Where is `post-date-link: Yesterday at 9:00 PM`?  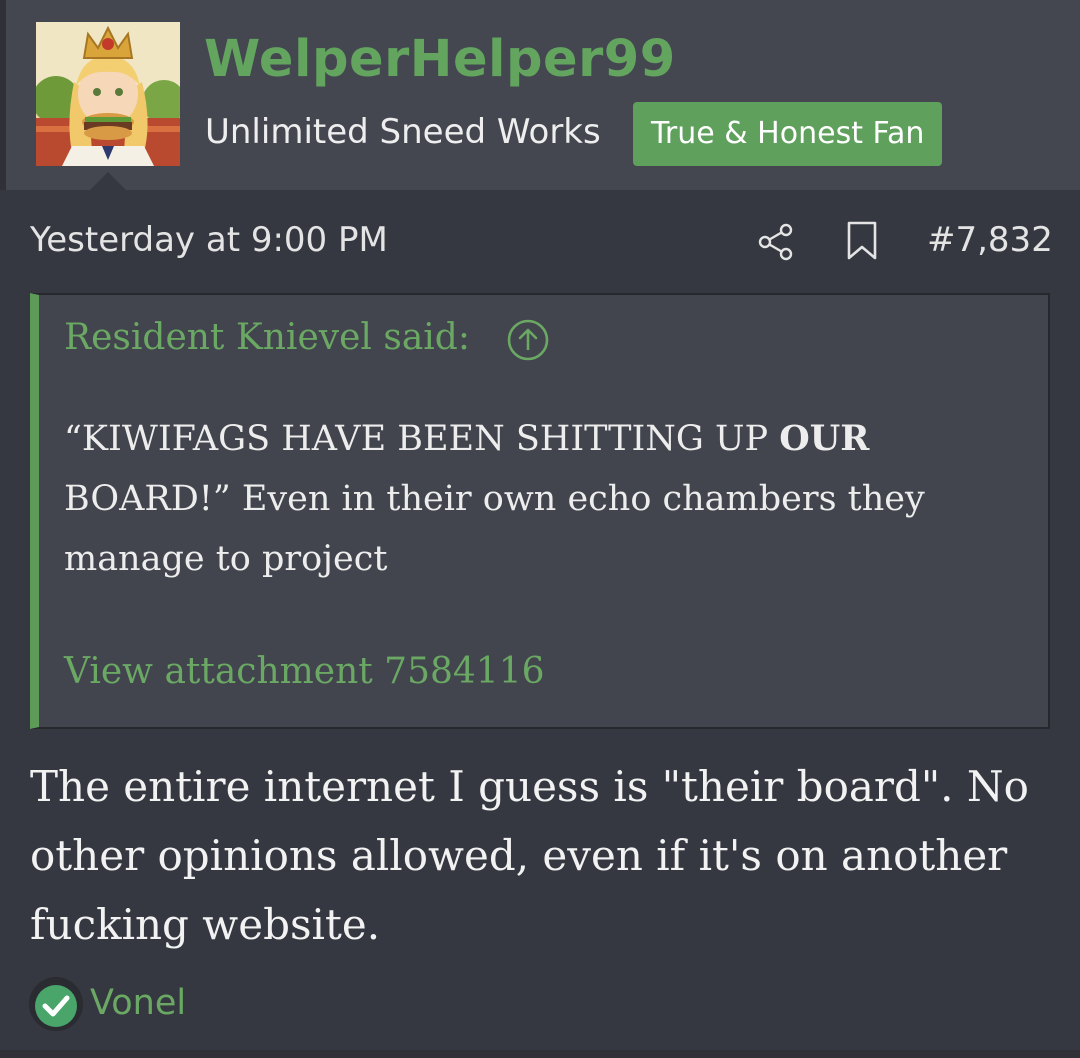 post-date-link: Yesterday at 9:00 PM is located at coordinates (209, 240).